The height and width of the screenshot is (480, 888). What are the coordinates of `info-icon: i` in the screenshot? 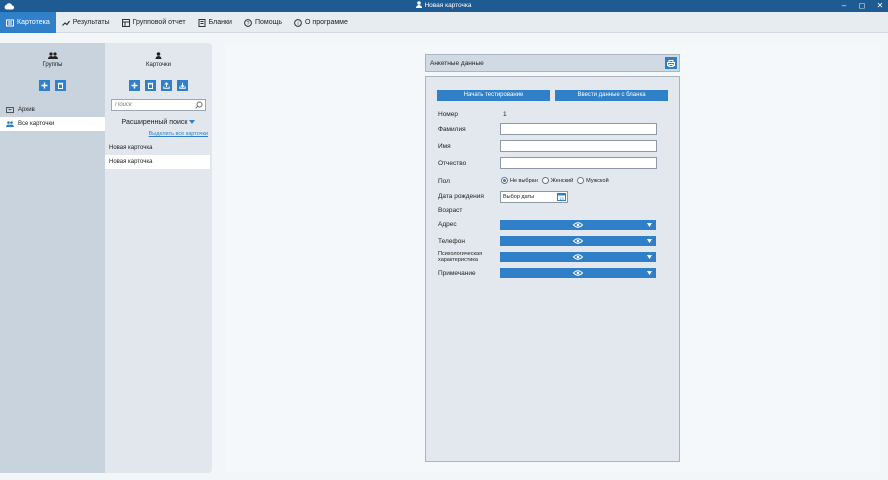 It's located at (298, 22).